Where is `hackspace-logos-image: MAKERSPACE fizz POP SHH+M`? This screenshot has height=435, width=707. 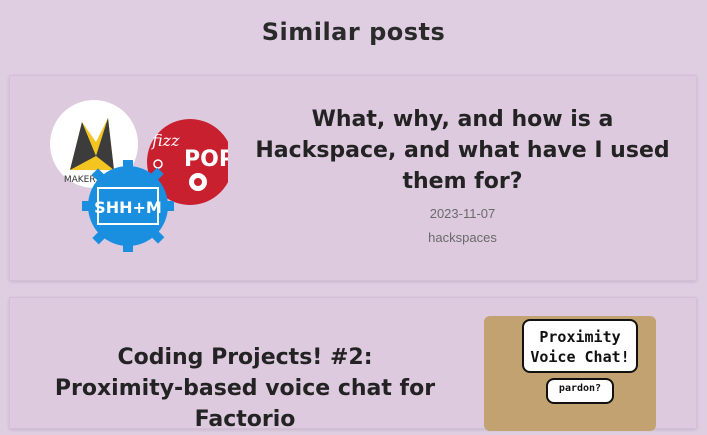 hackspace-logos-image: MAKERSPACE fizz POP SHH+M is located at coordinates (138, 178).